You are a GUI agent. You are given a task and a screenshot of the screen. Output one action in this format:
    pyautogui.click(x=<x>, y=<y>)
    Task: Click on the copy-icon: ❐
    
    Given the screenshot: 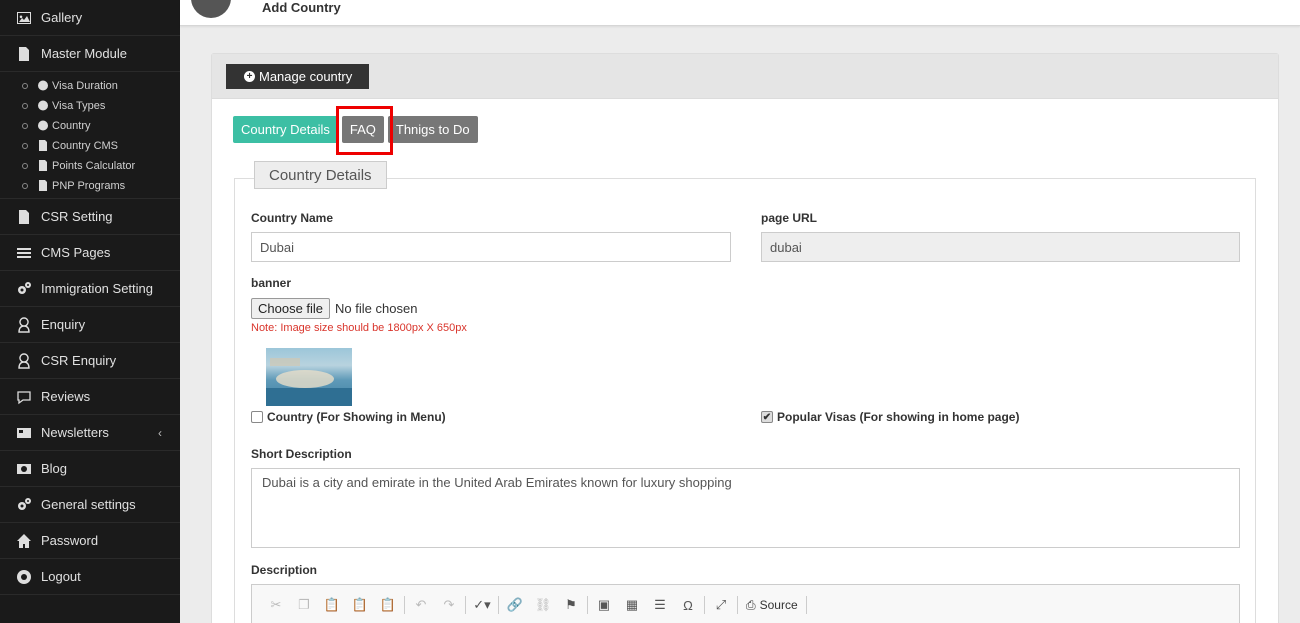 What is the action you would take?
    pyautogui.click(x=304, y=605)
    